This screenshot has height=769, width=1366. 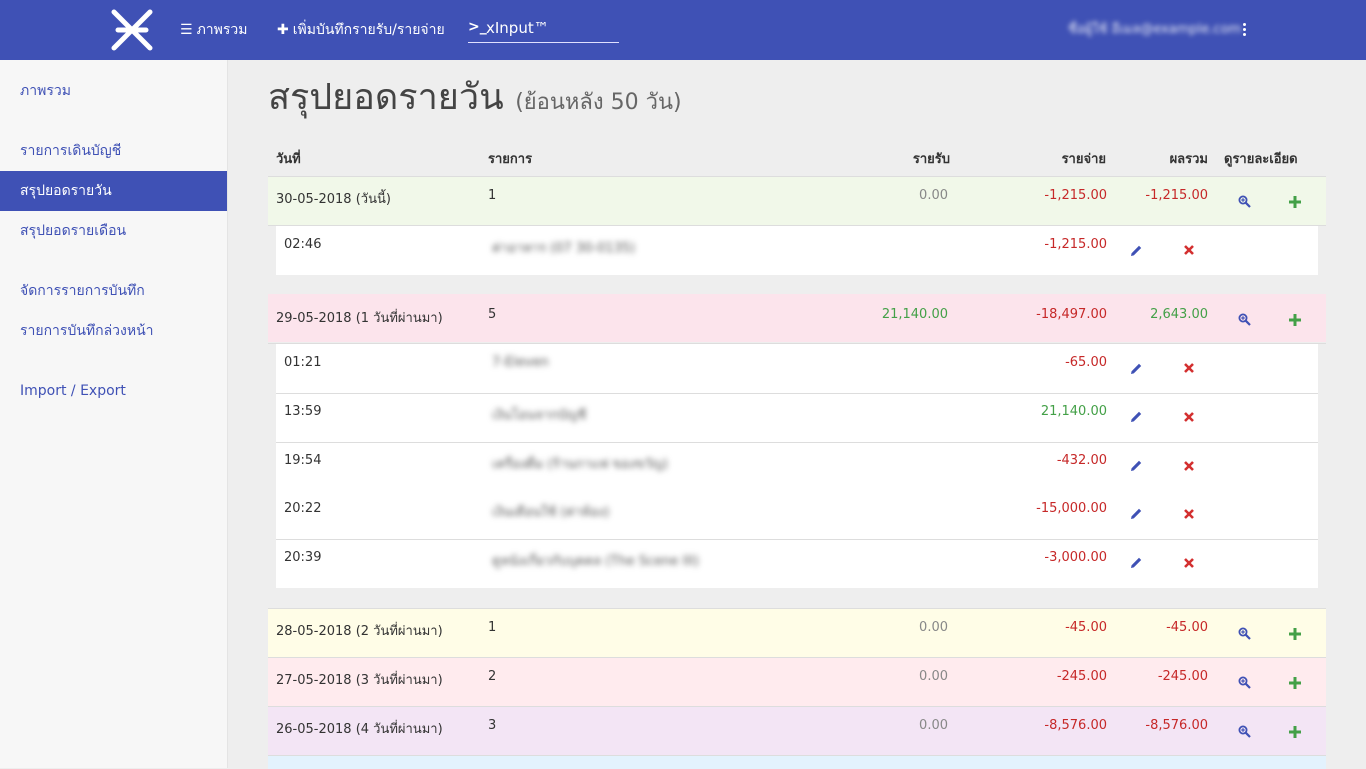 What do you see at coordinates (1188, 159) in the screenshot?
I see `column-header-total: ผลรวม` at bounding box center [1188, 159].